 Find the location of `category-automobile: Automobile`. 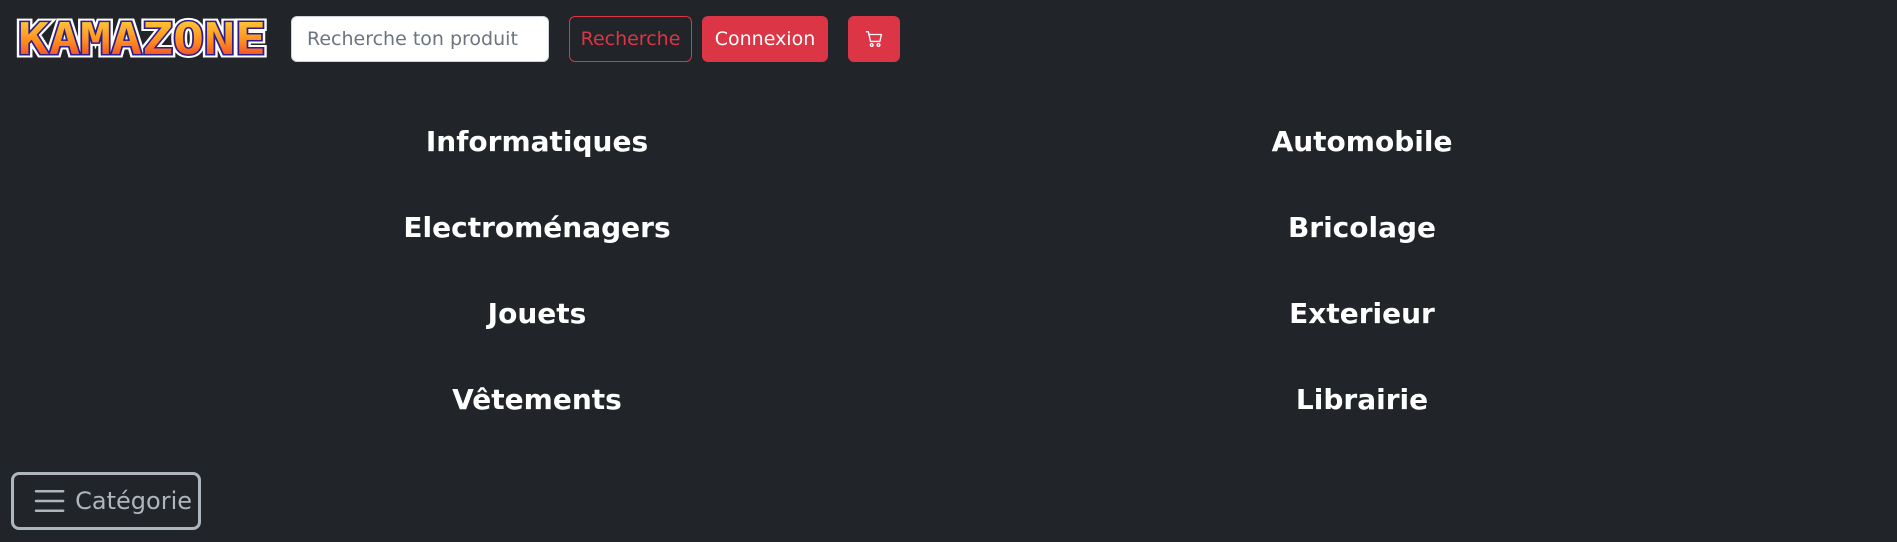

category-automobile: Automobile is located at coordinates (1362, 142).